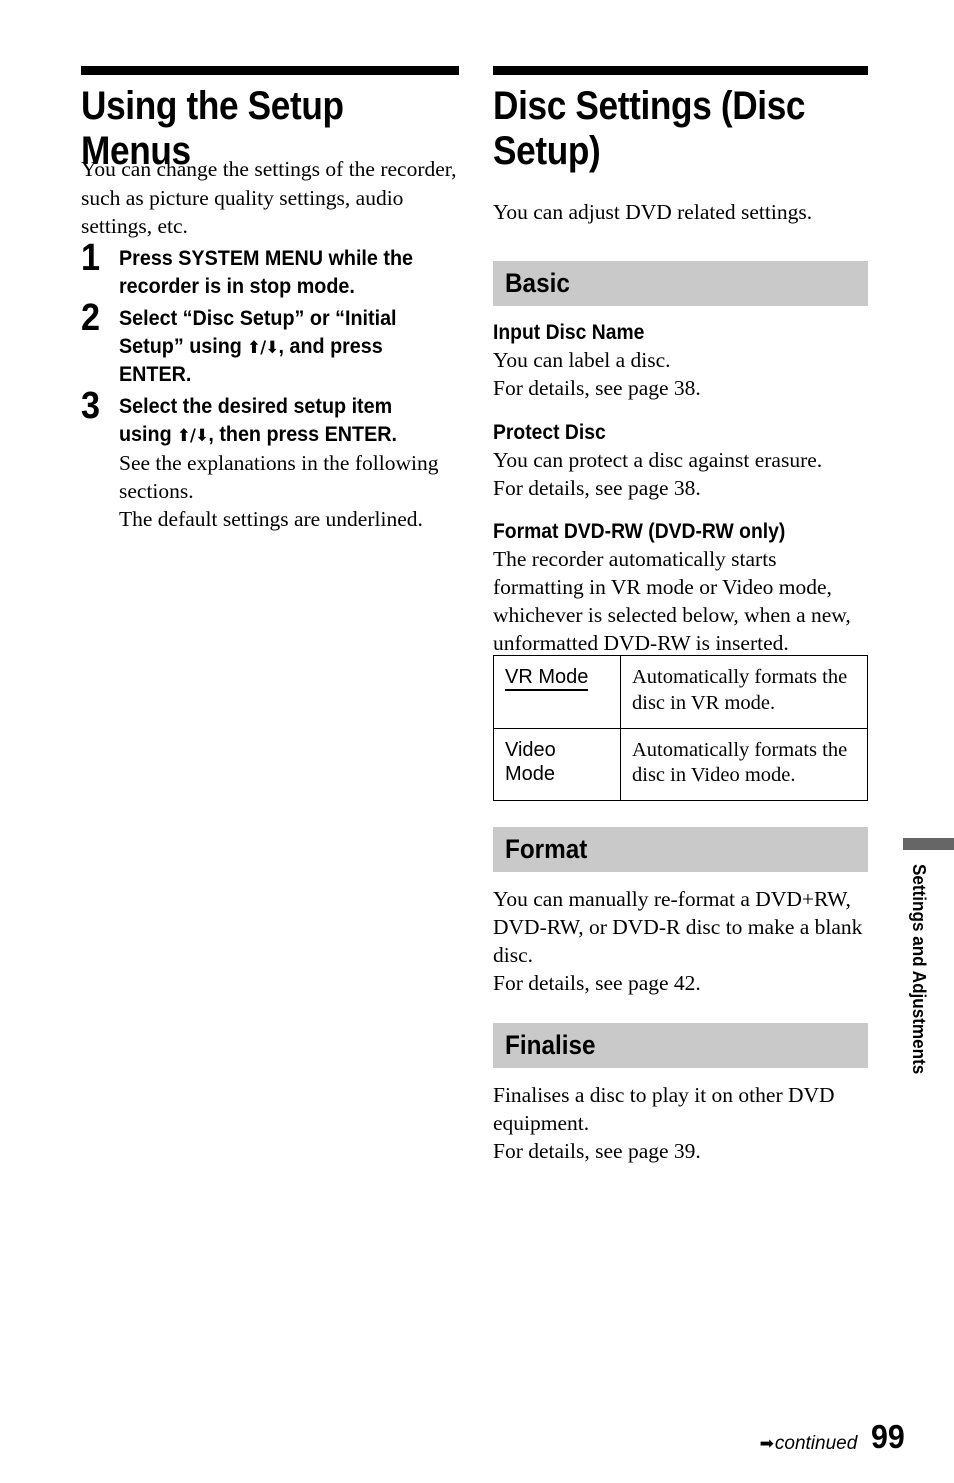 The width and height of the screenshot is (954, 1483). Describe the element at coordinates (680, 283) in the screenshot. I see `section-bar-basic: Basic` at that location.